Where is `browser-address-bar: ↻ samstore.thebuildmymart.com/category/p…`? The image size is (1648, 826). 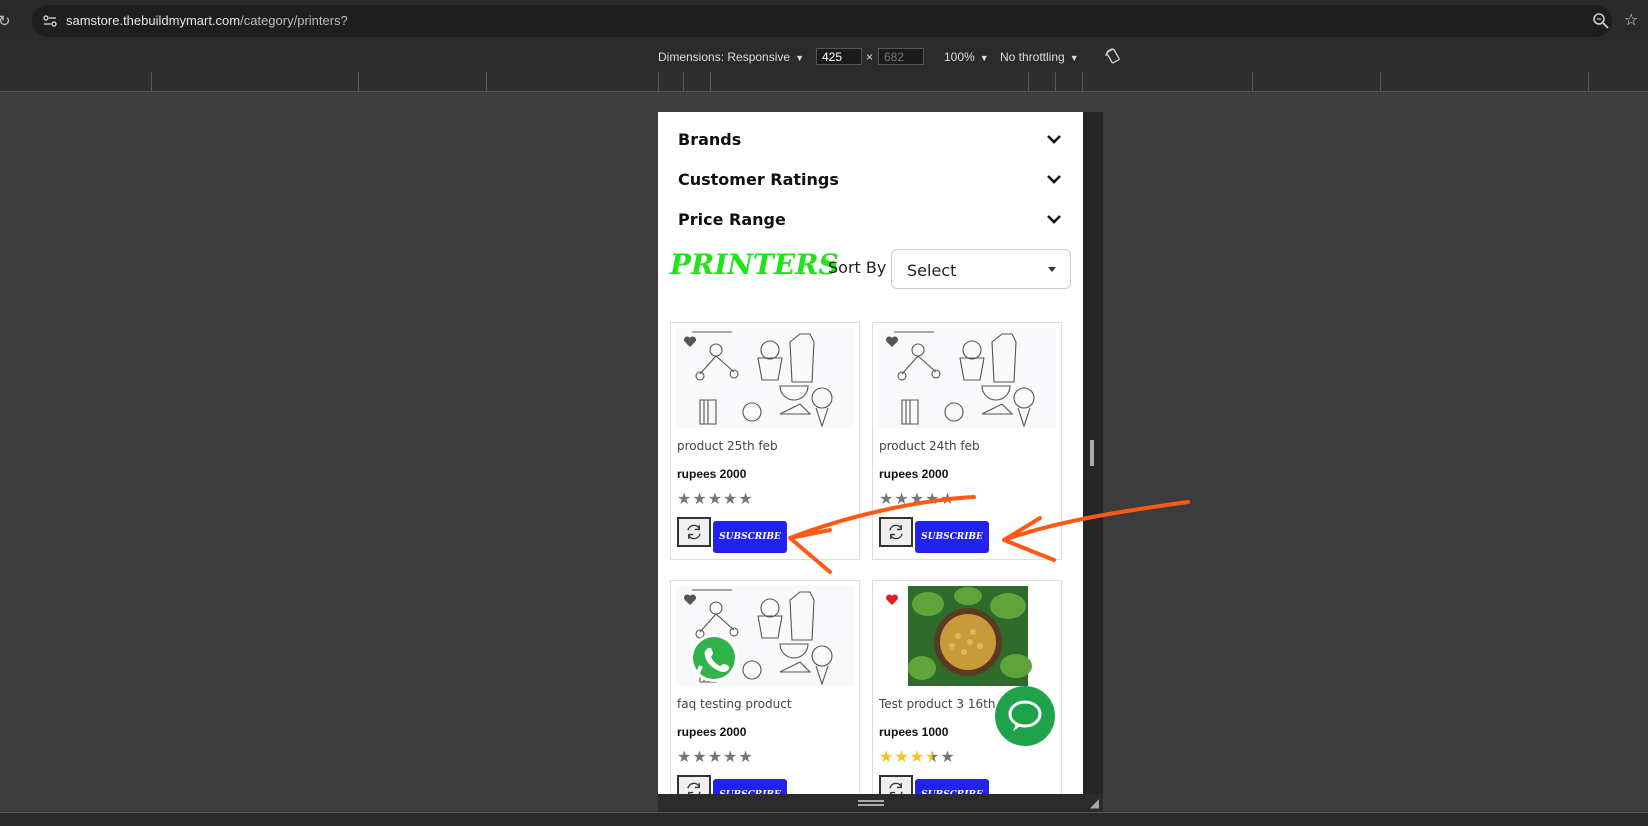 browser-address-bar: ↻ samstore.thebuildmymart.com/category/p… is located at coordinates (824, 21).